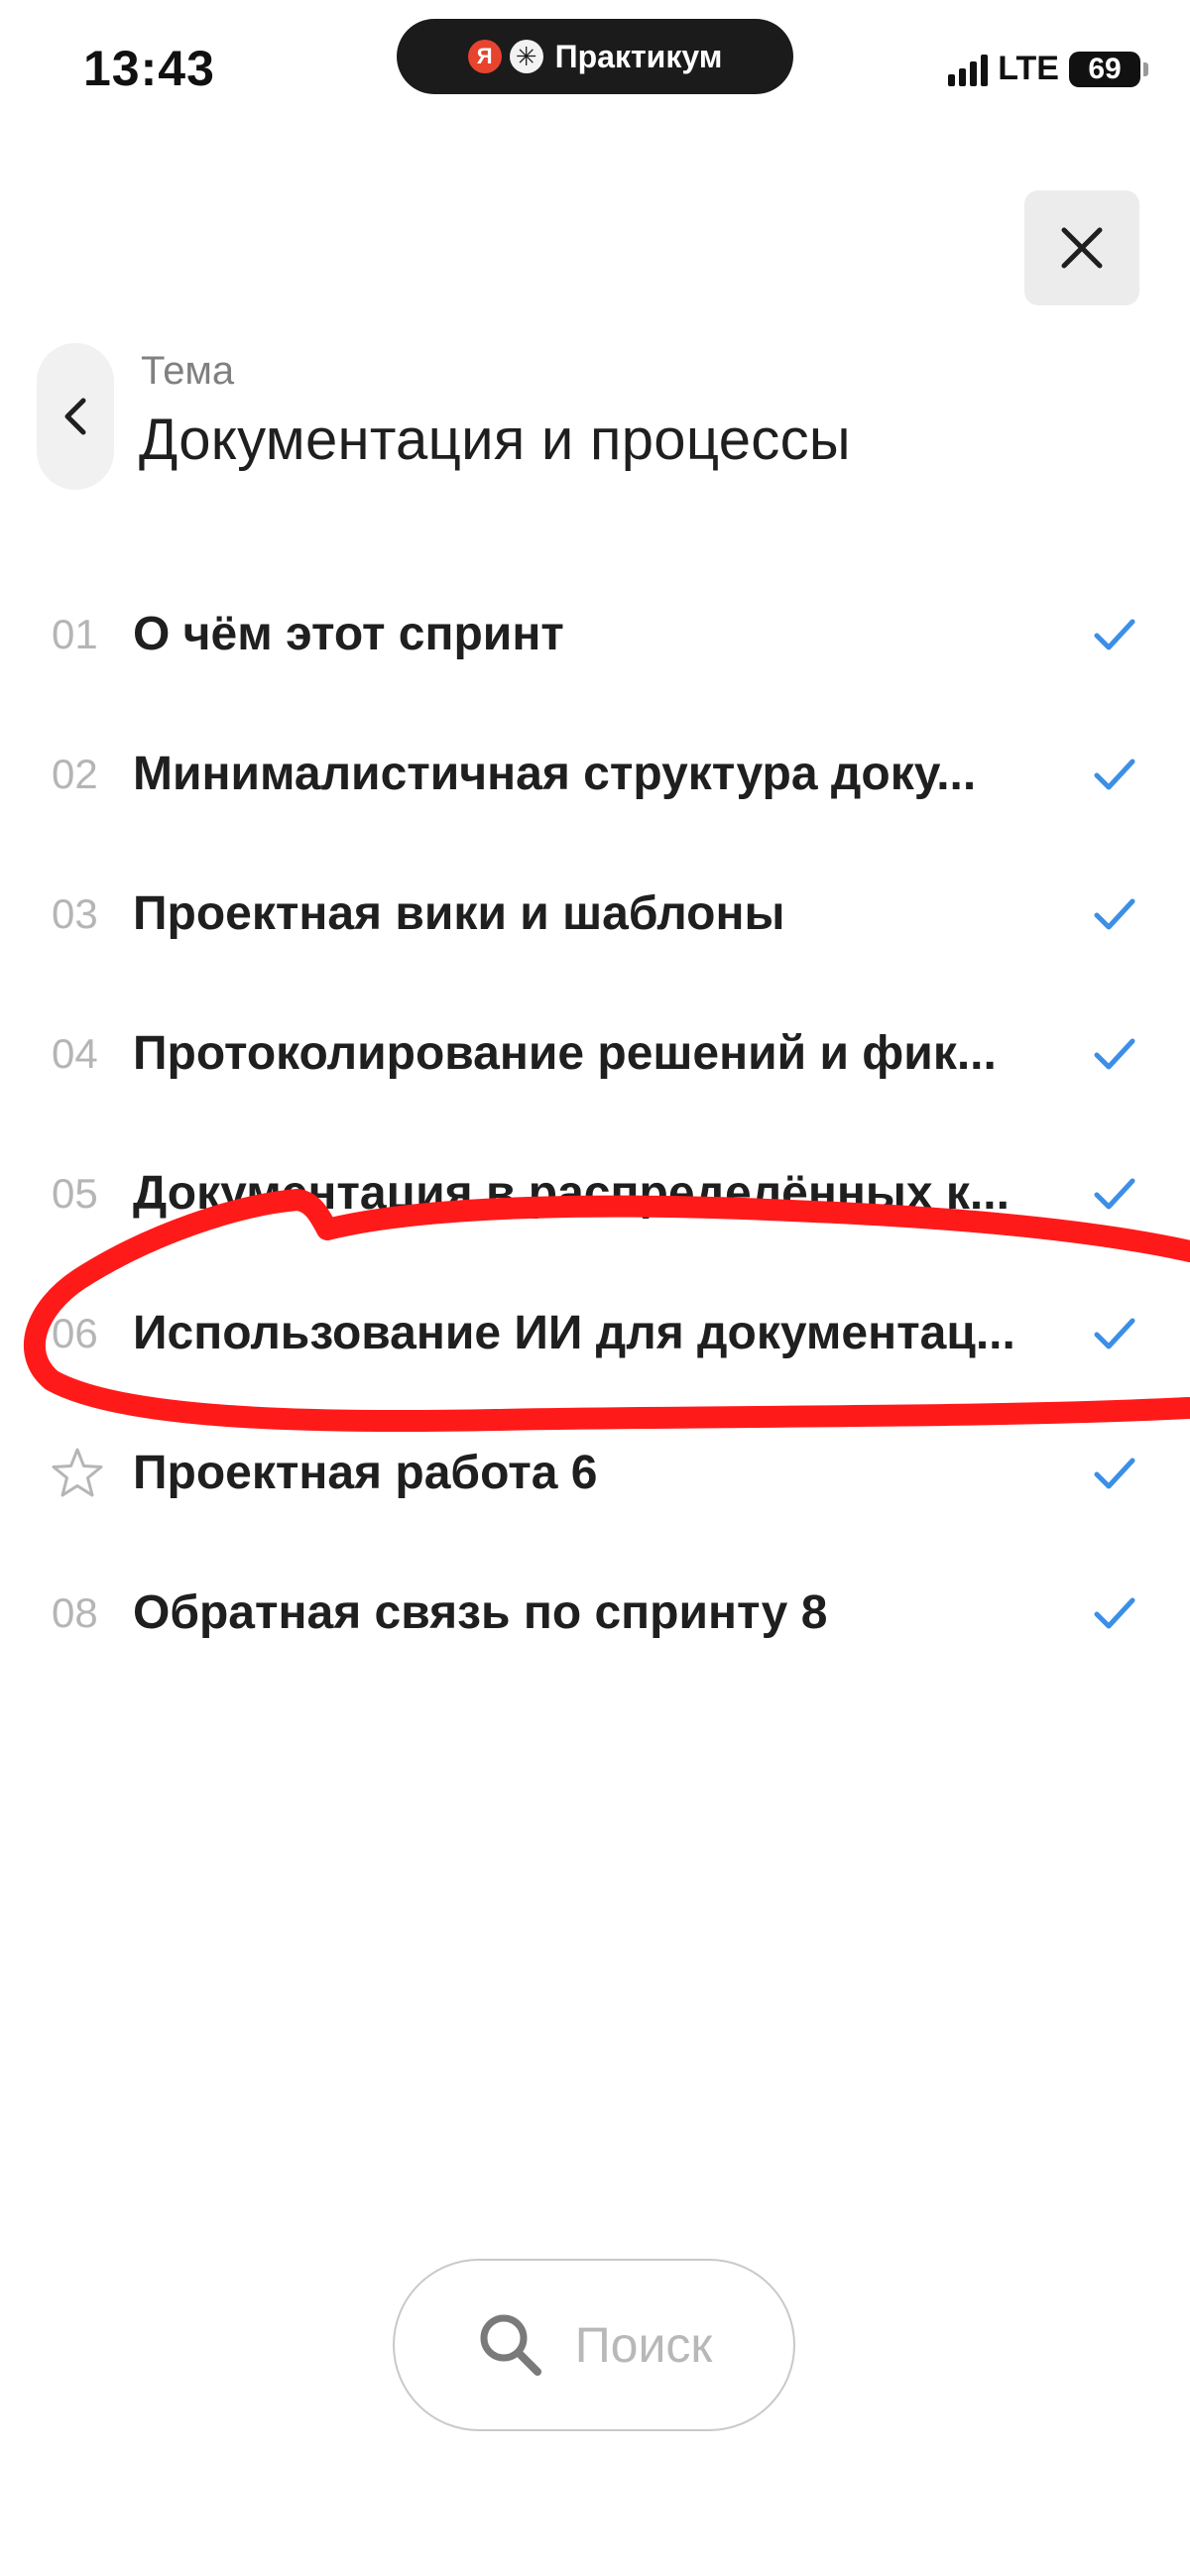 The image size is (1190, 2576). I want to click on battery-level: 69, so click(1105, 68).